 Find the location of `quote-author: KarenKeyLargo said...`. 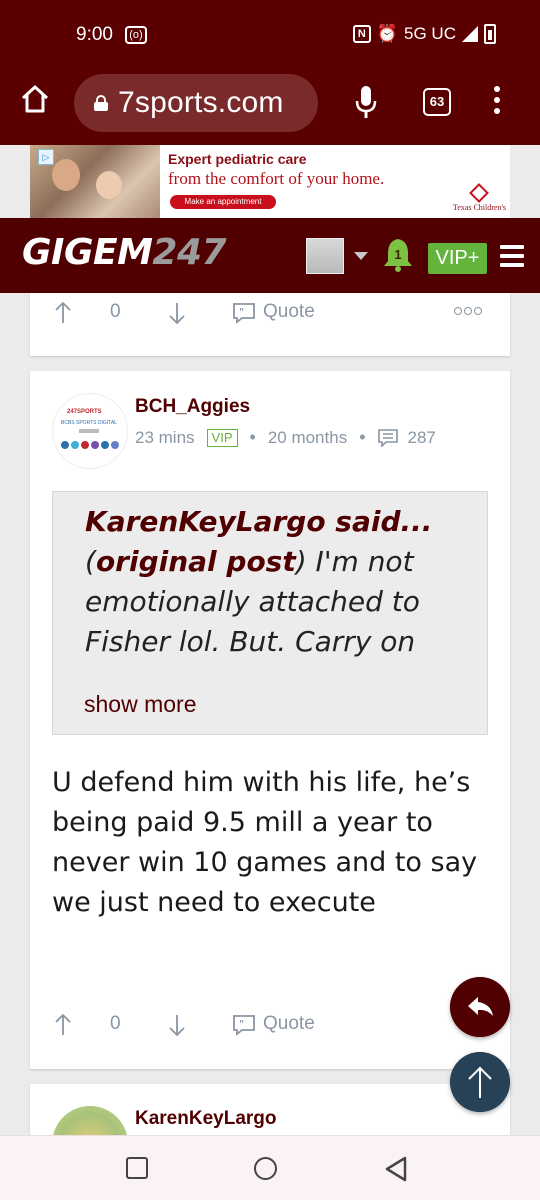

quote-author: KarenKeyLargo said... is located at coordinates (258, 521).